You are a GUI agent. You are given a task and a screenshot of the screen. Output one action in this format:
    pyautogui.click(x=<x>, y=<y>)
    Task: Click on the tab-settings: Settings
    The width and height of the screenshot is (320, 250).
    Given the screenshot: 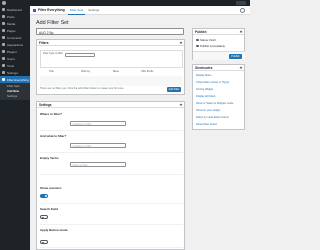 What is the action you would take?
    pyautogui.click(x=93, y=10)
    